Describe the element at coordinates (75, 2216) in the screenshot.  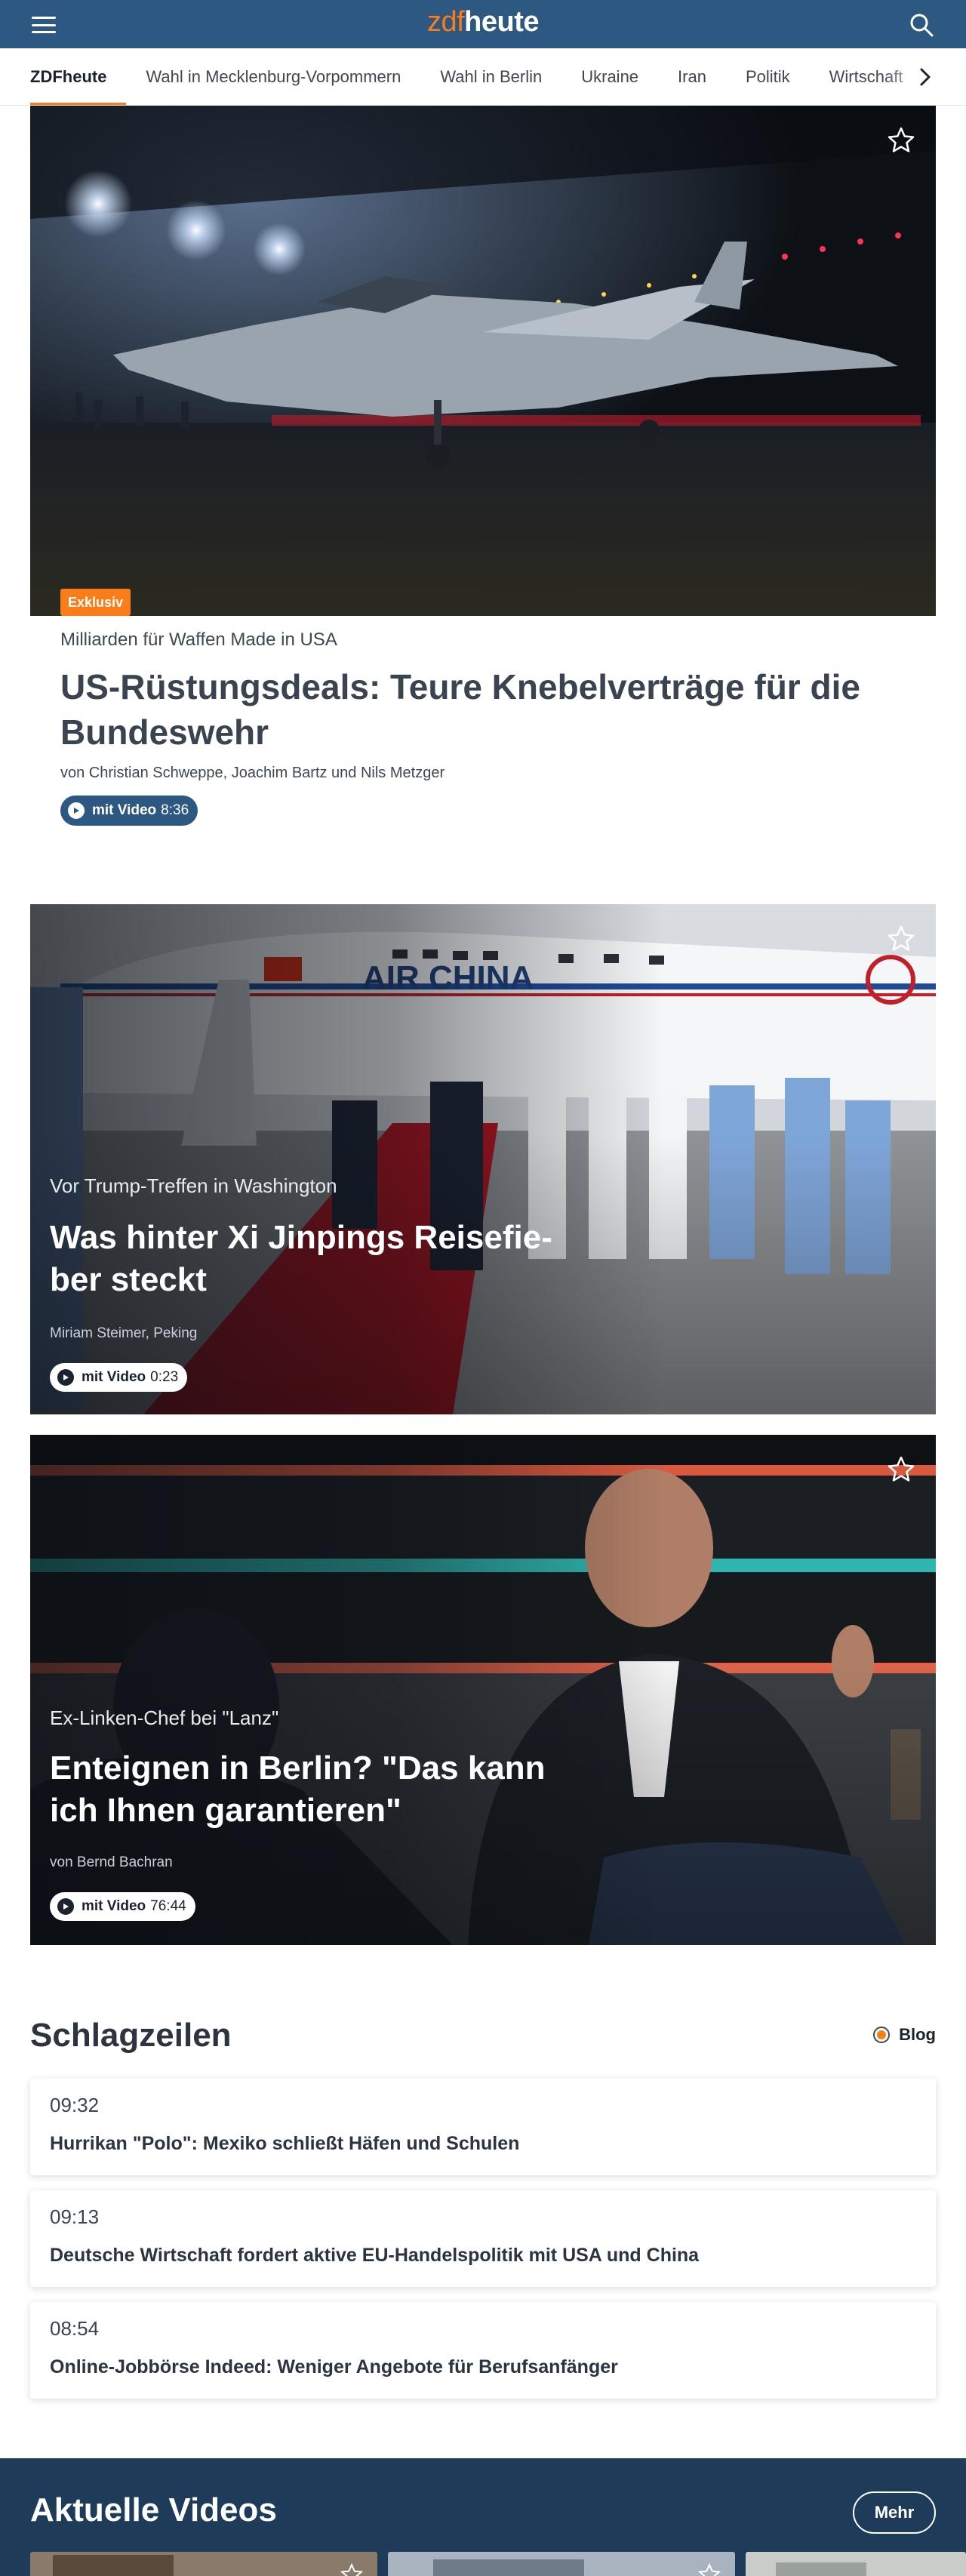
I see `headline-time: 09:13` at that location.